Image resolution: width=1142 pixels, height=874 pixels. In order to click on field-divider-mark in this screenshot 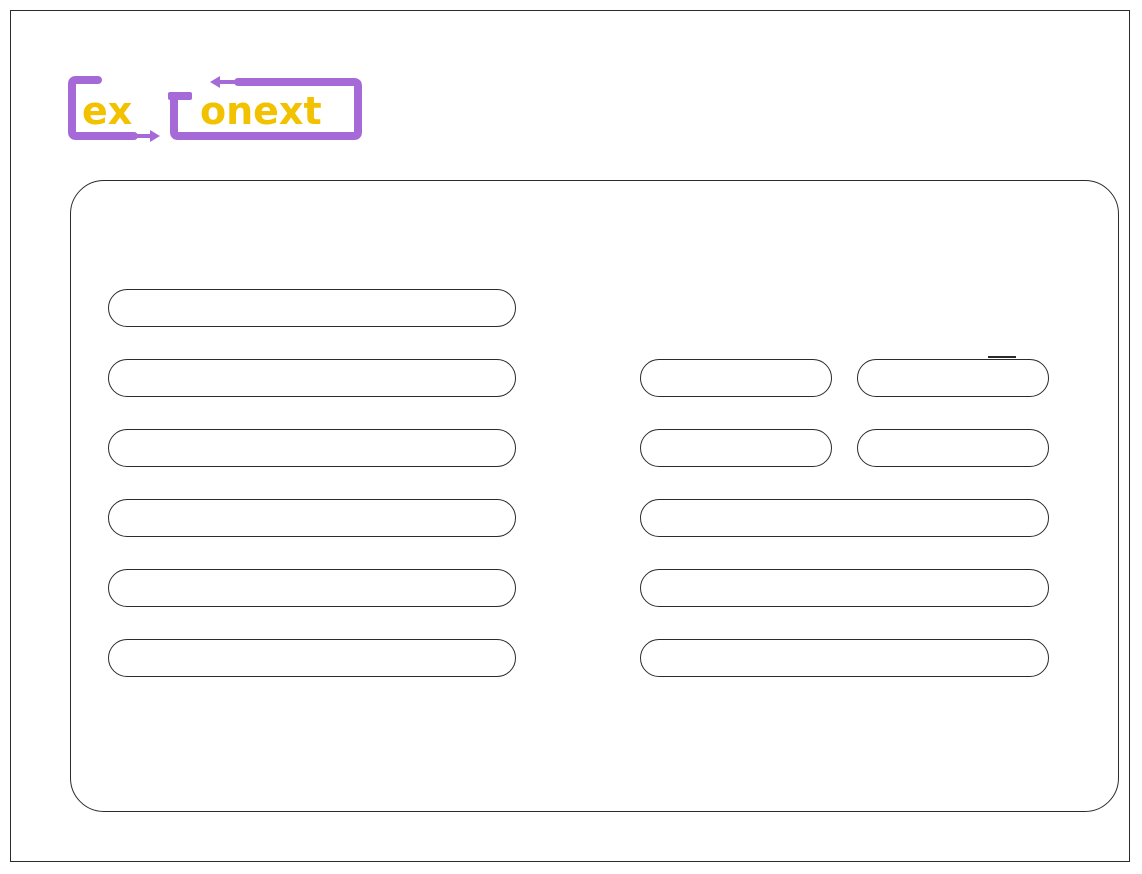, I will do `click(1002, 357)`.